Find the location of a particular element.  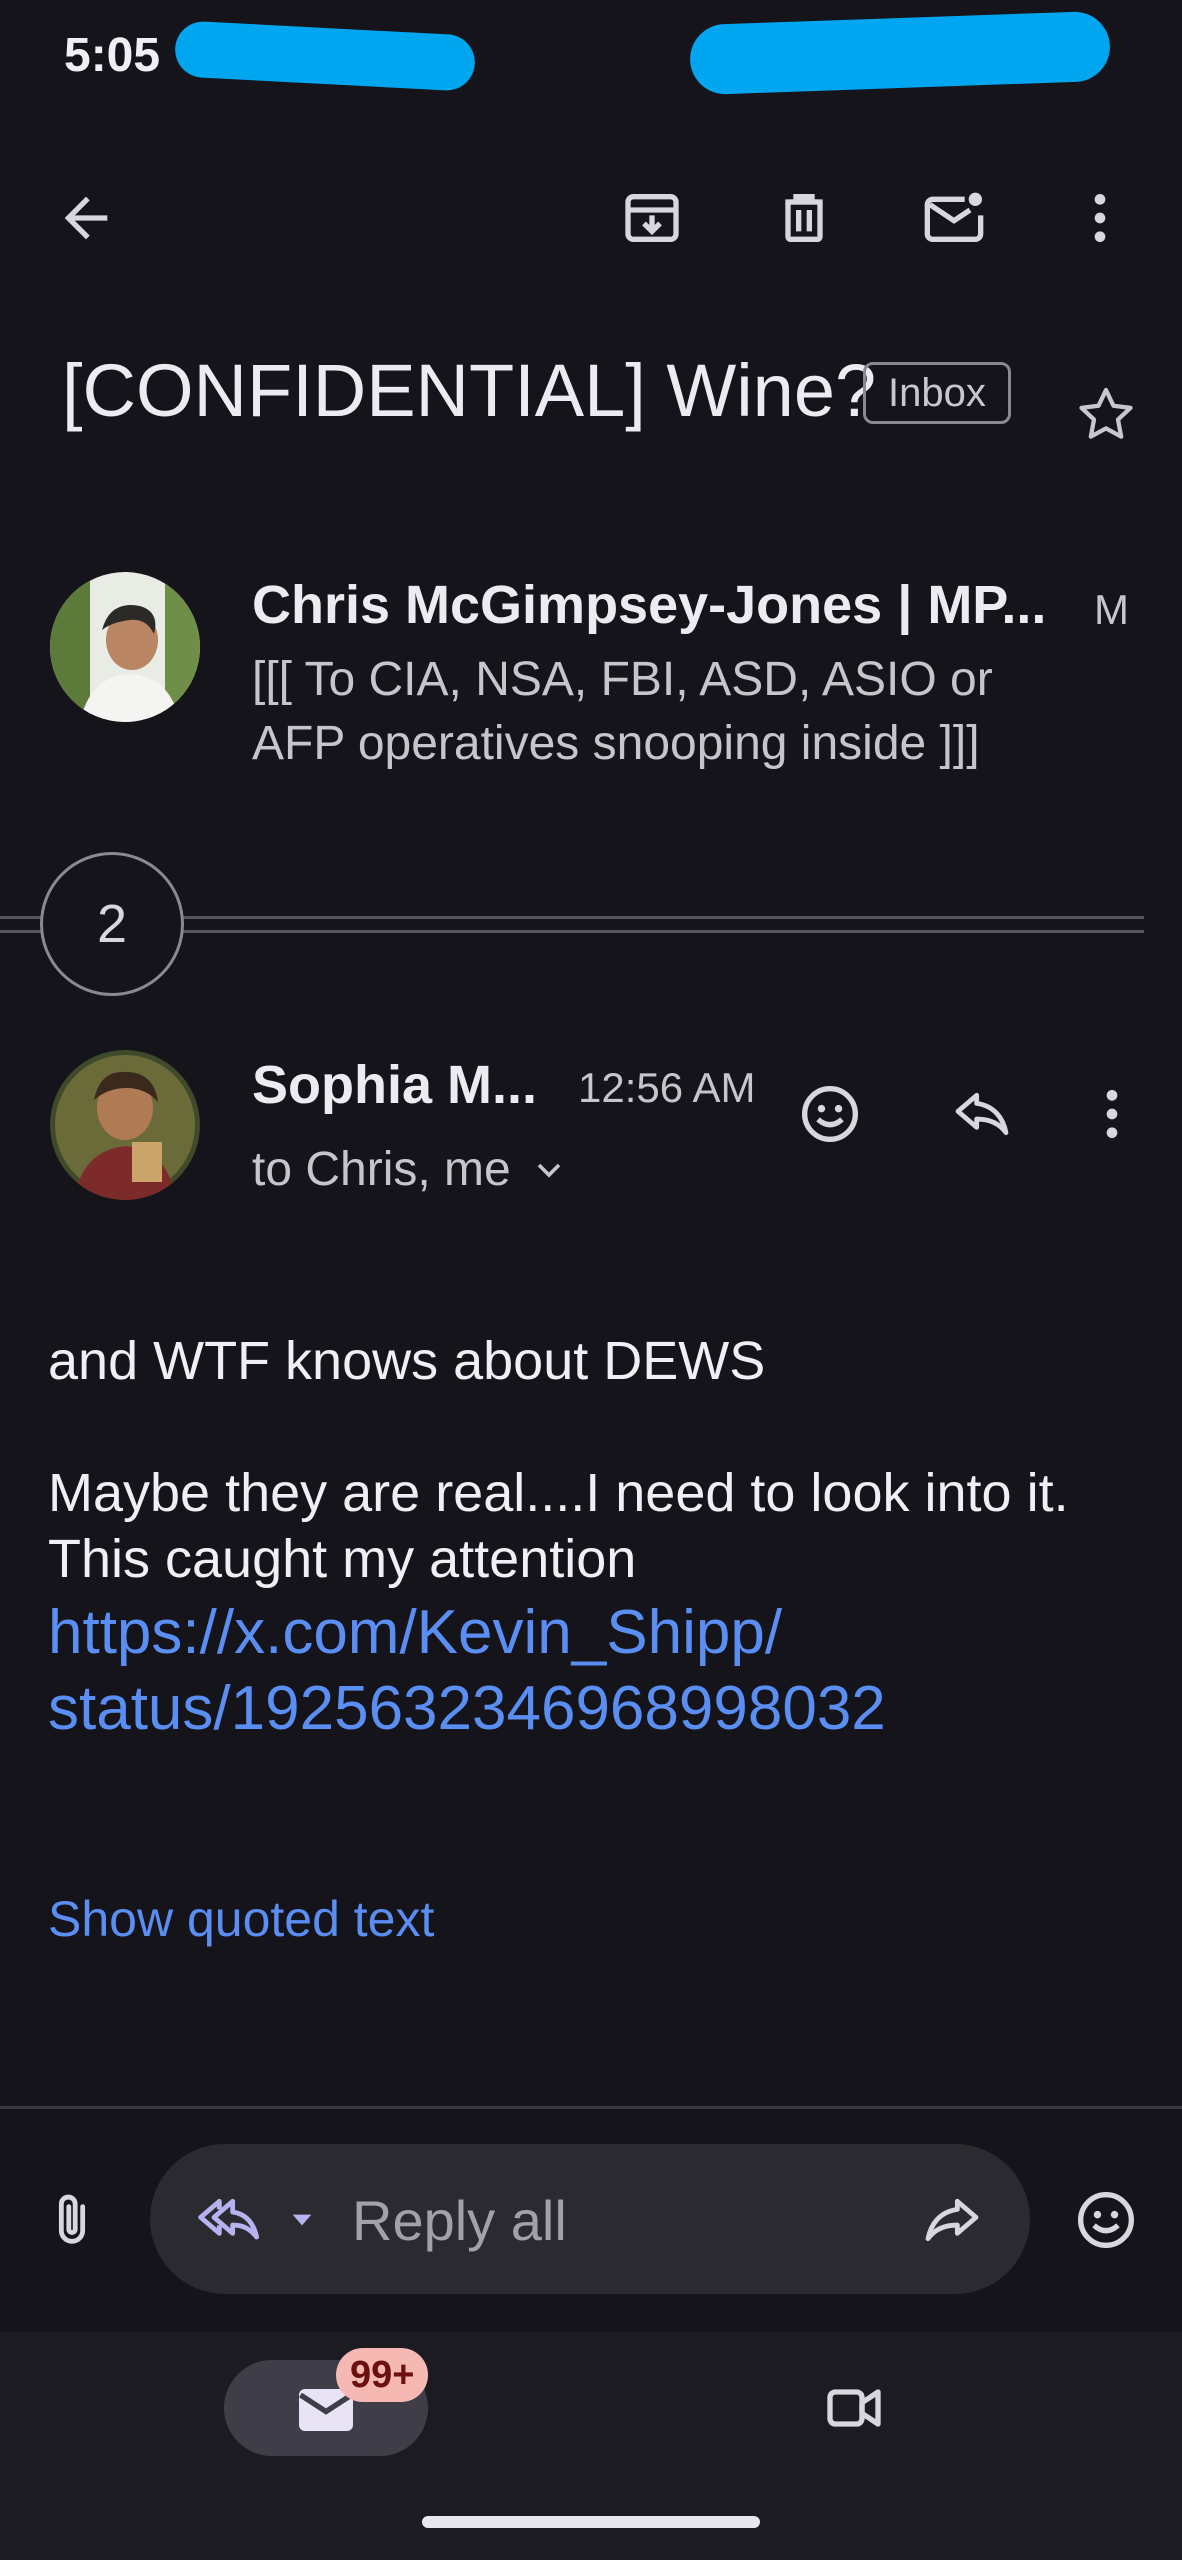

reaction-button is located at coordinates (1106, 2220).